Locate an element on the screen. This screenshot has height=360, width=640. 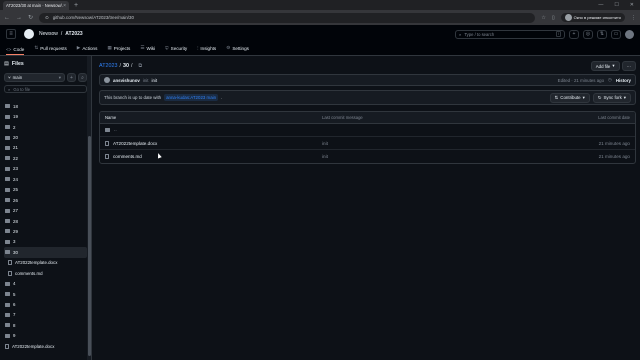
add-file-sidebar-button: + is located at coordinates (71, 77).